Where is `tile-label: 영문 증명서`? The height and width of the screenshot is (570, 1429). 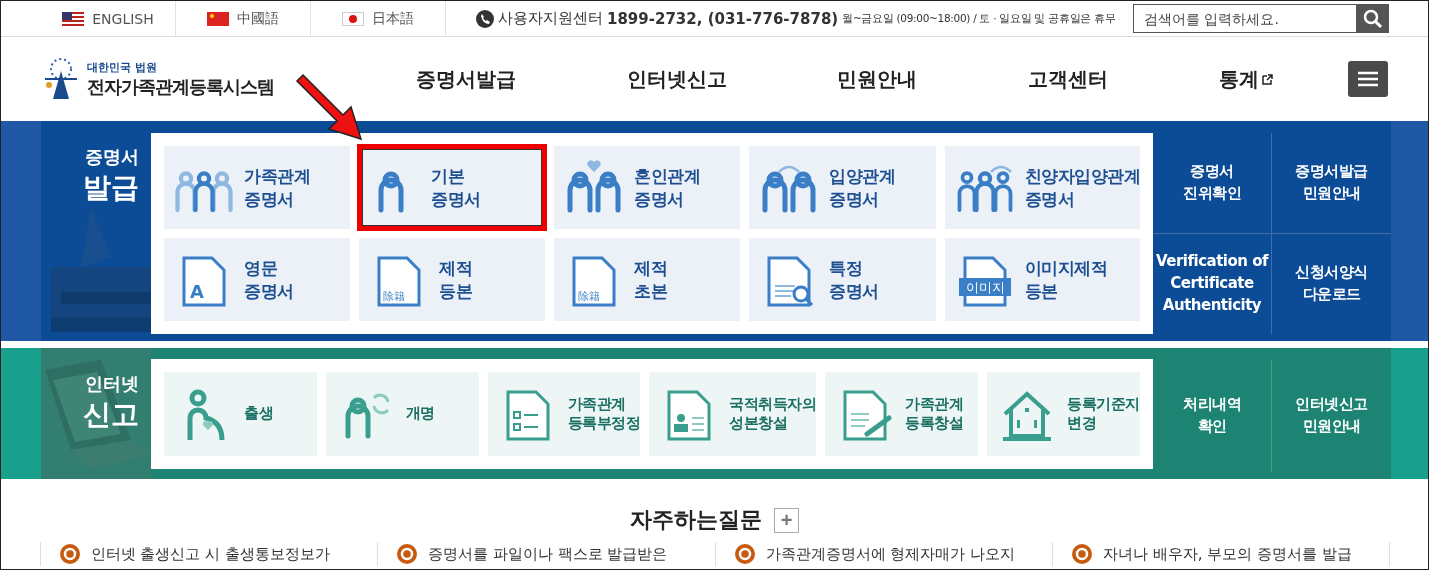 tile-label: 영문 증명서 is located at coordinates (269, 279).